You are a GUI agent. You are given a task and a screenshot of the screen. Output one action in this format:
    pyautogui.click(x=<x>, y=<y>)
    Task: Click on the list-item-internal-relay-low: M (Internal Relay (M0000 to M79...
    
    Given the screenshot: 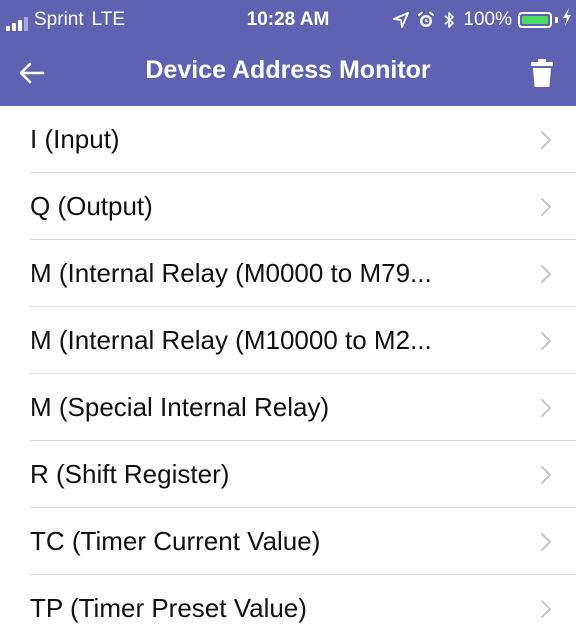 What is the action you would take?
    pyautogui.click(x=288, y=273)
    